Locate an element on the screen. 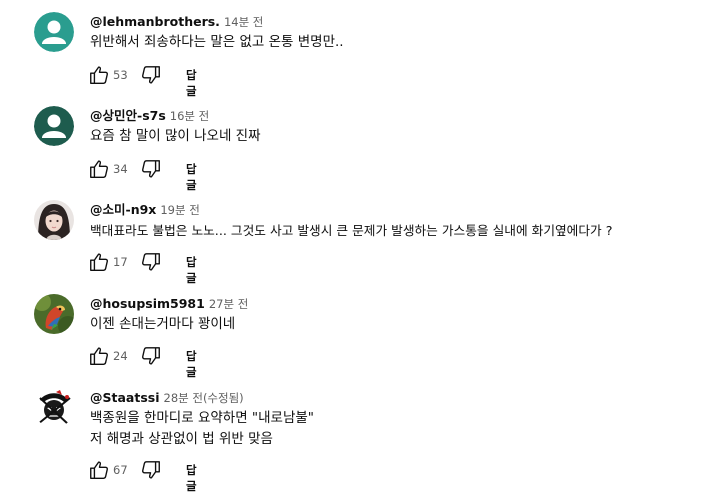  comment-text: 요즘 참 말이 많이 나오네 진짜 is located at coordinates (175, 136).